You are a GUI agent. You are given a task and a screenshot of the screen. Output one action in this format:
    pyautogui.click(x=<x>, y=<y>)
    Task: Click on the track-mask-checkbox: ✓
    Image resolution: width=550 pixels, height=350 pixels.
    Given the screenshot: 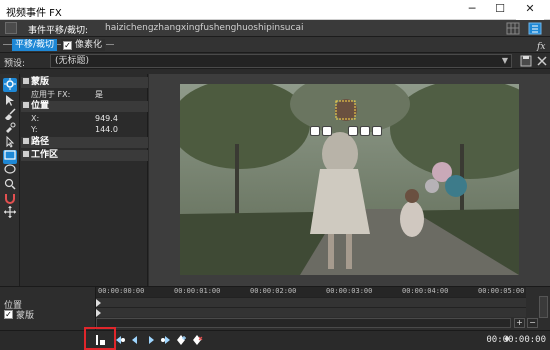 What is the action you would take?
    pyautogui.click(x=8, y=314)
    